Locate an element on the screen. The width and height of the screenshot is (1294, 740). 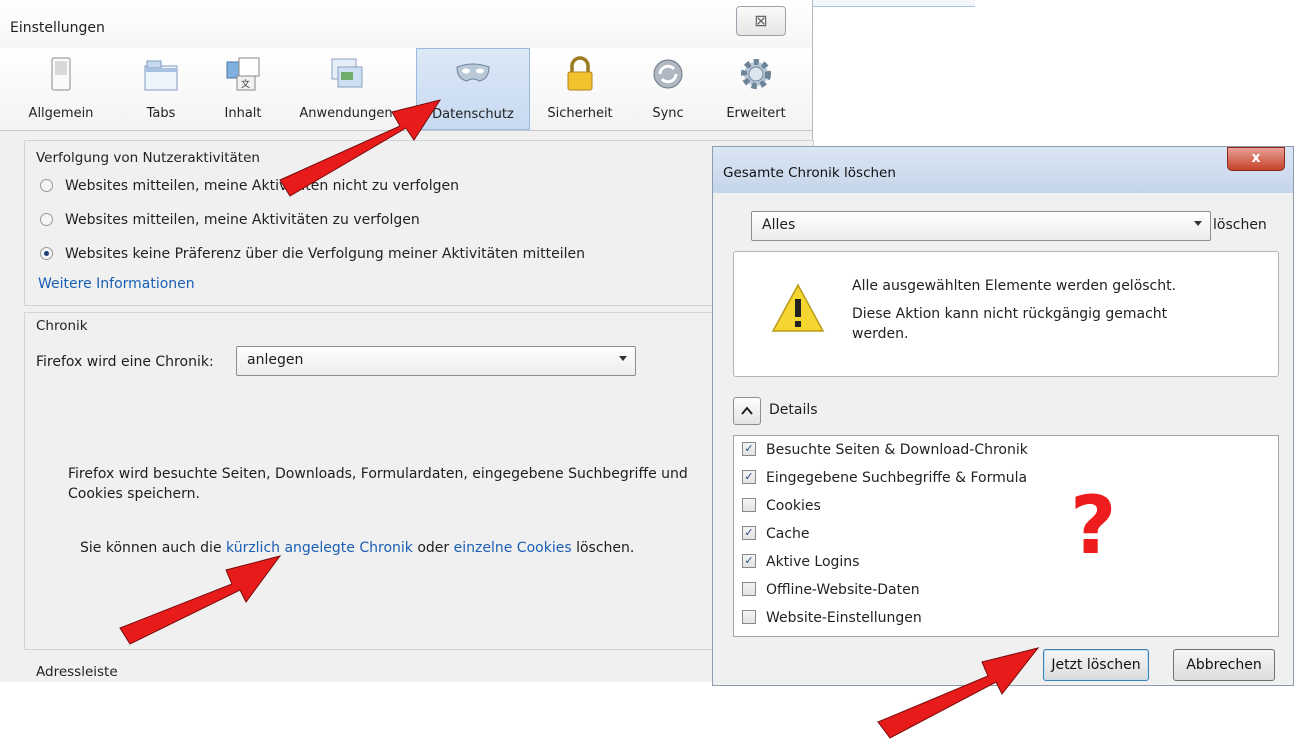
arrow-to-clear-now-button is located at coordinates (958, 693).